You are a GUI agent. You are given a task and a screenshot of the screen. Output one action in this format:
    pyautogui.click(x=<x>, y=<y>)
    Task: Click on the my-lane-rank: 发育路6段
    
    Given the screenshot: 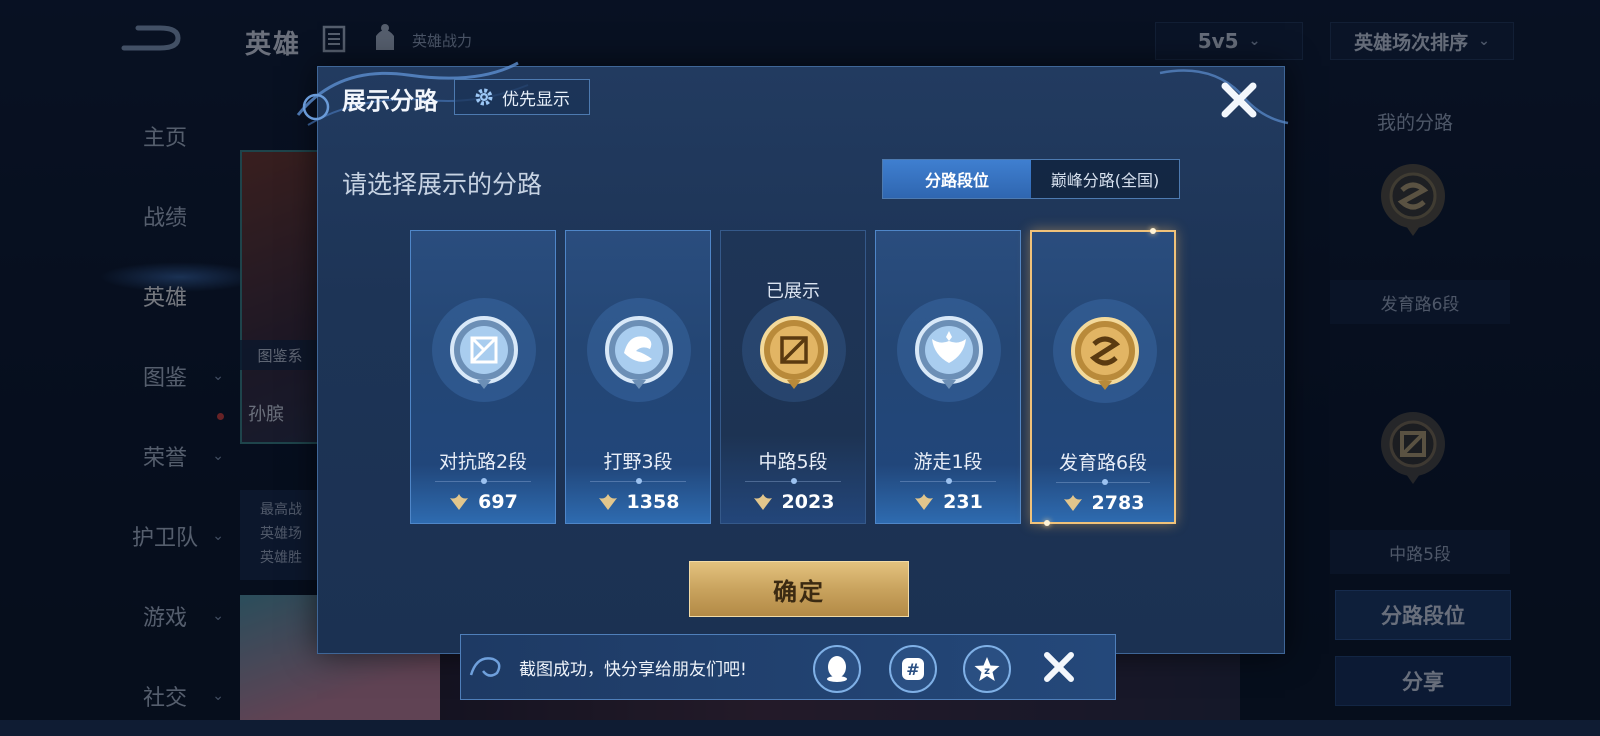 What is the action you would take?
    pyautogui.click(x=1420, y=302)
    